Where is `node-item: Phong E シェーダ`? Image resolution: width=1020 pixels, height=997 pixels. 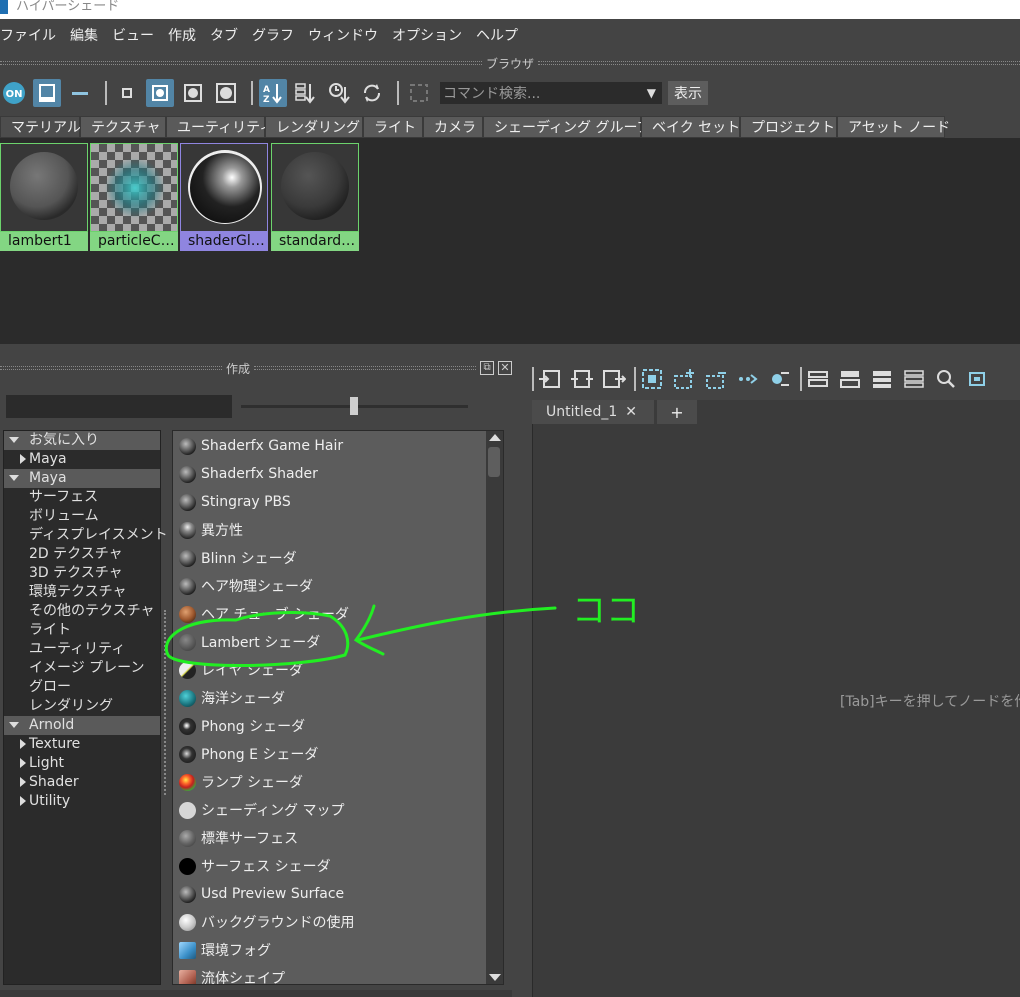
node-item: Phong E シェーダ is located at coordinates (334, 754).